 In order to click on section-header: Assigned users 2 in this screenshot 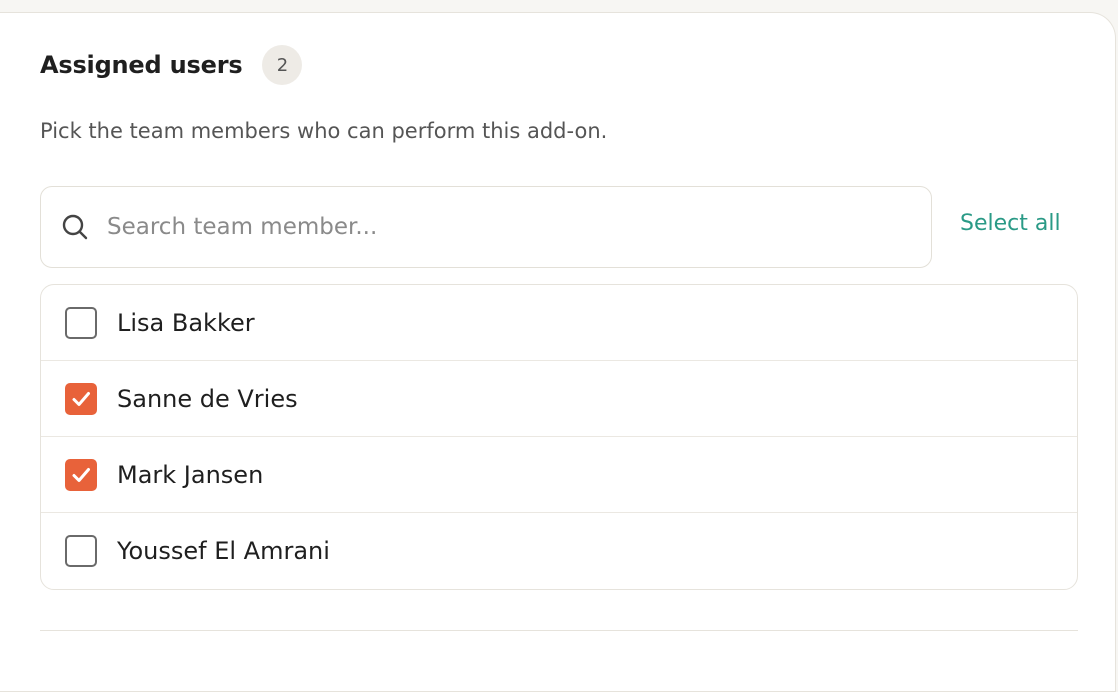, I will do `click(171, 65)`.